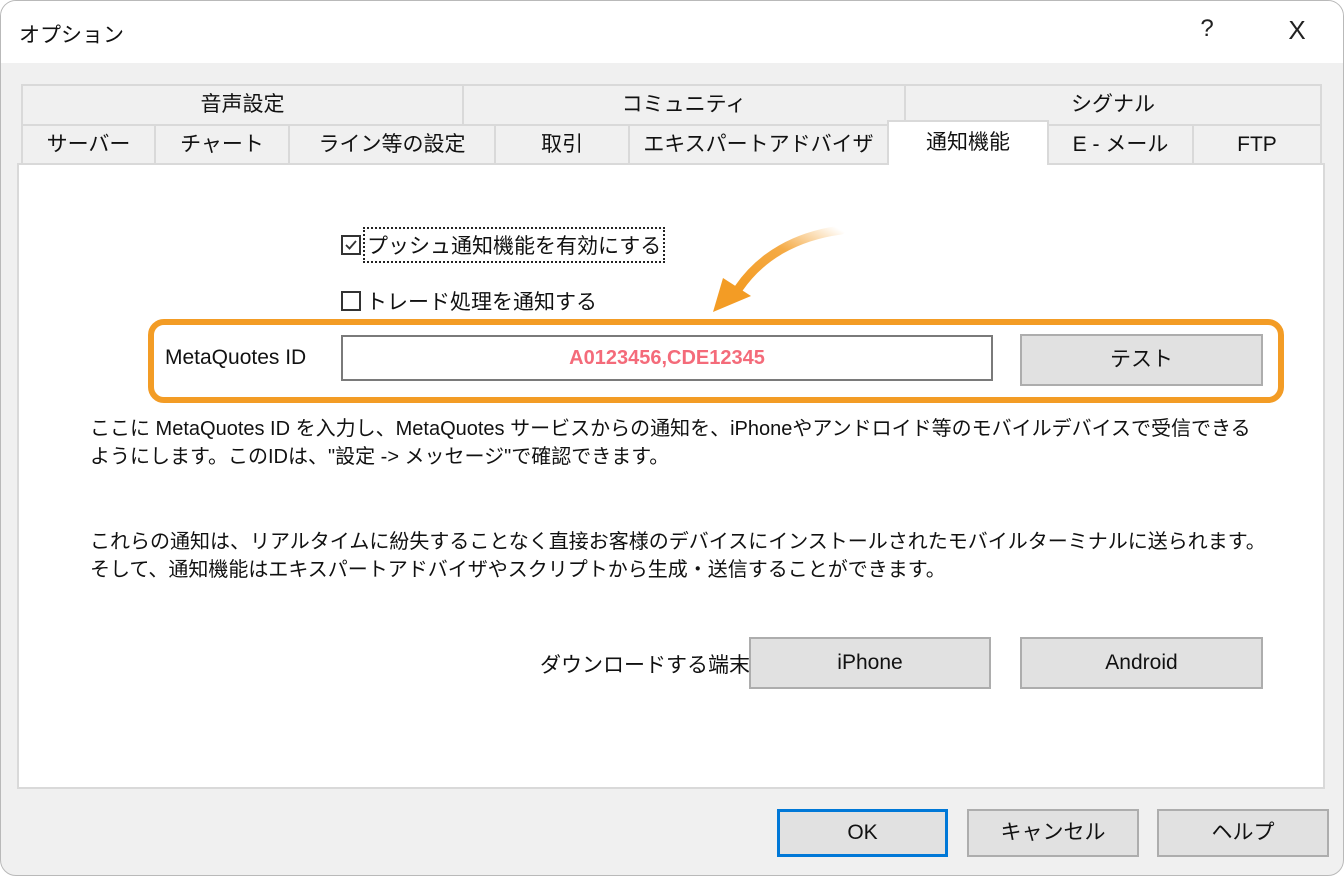  I want to click on annotation-arrow-icon, so click(779, 269).